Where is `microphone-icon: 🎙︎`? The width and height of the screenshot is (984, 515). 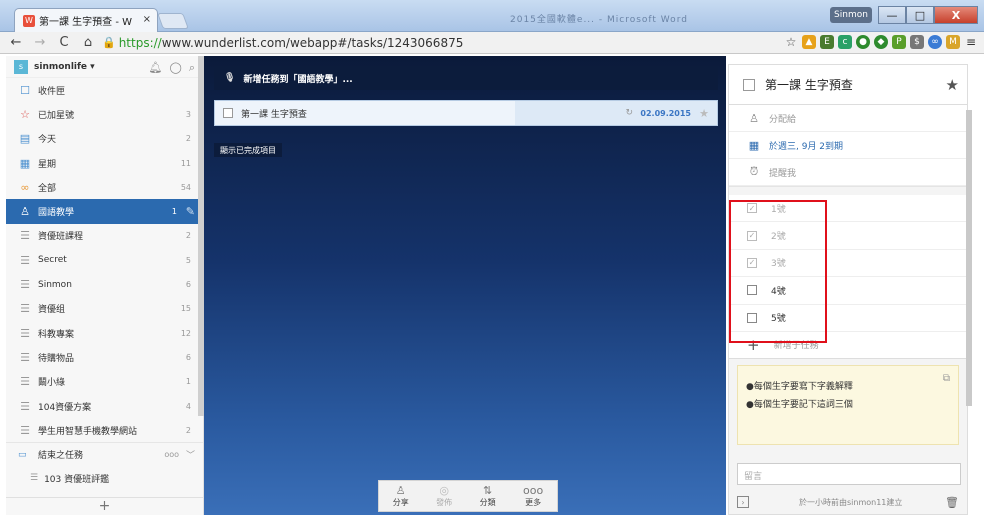
microphone-icon: 🎙︎ is located at coordinates (229, 78).